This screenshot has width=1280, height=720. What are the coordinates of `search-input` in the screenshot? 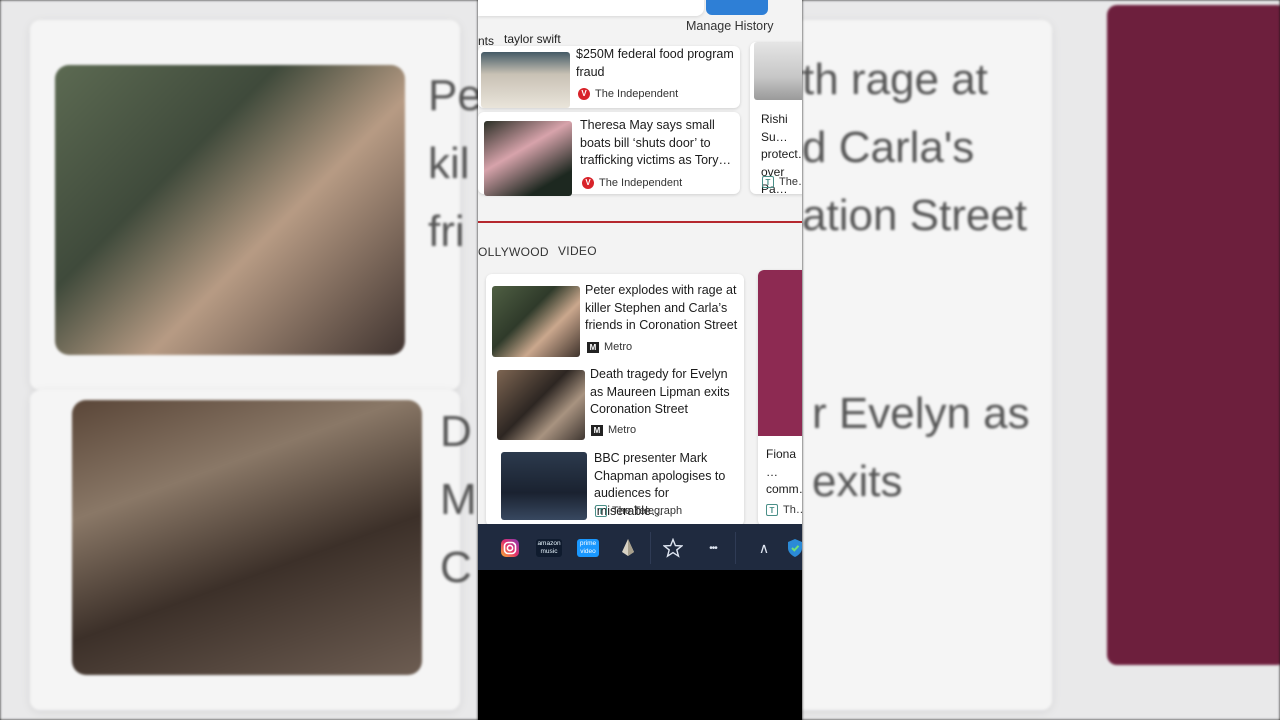 It's located at (591, 8).